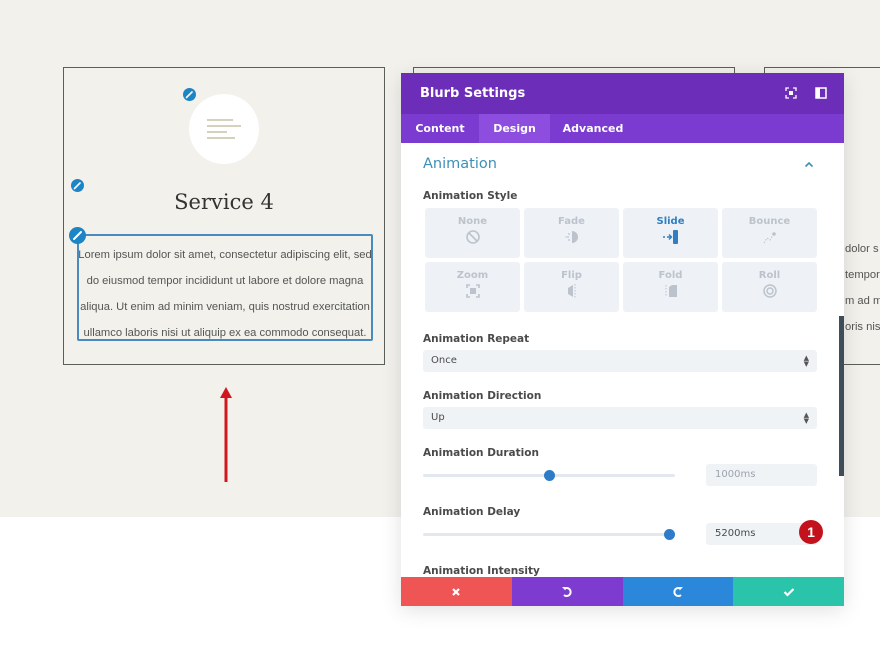 The width and height of the screenshot is (880, 648). I want to click on animation-style-flip: Flip, so click(571, 287).